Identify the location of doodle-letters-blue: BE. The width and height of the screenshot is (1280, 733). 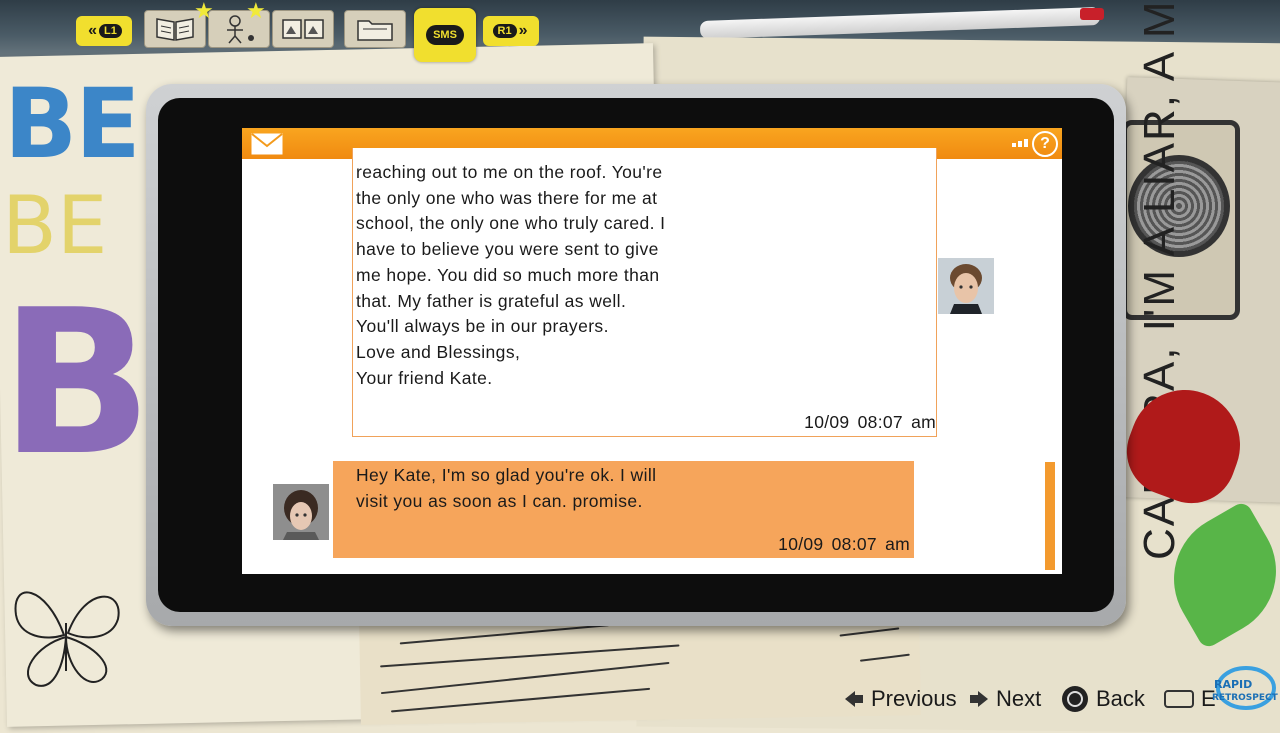
(72, 124).